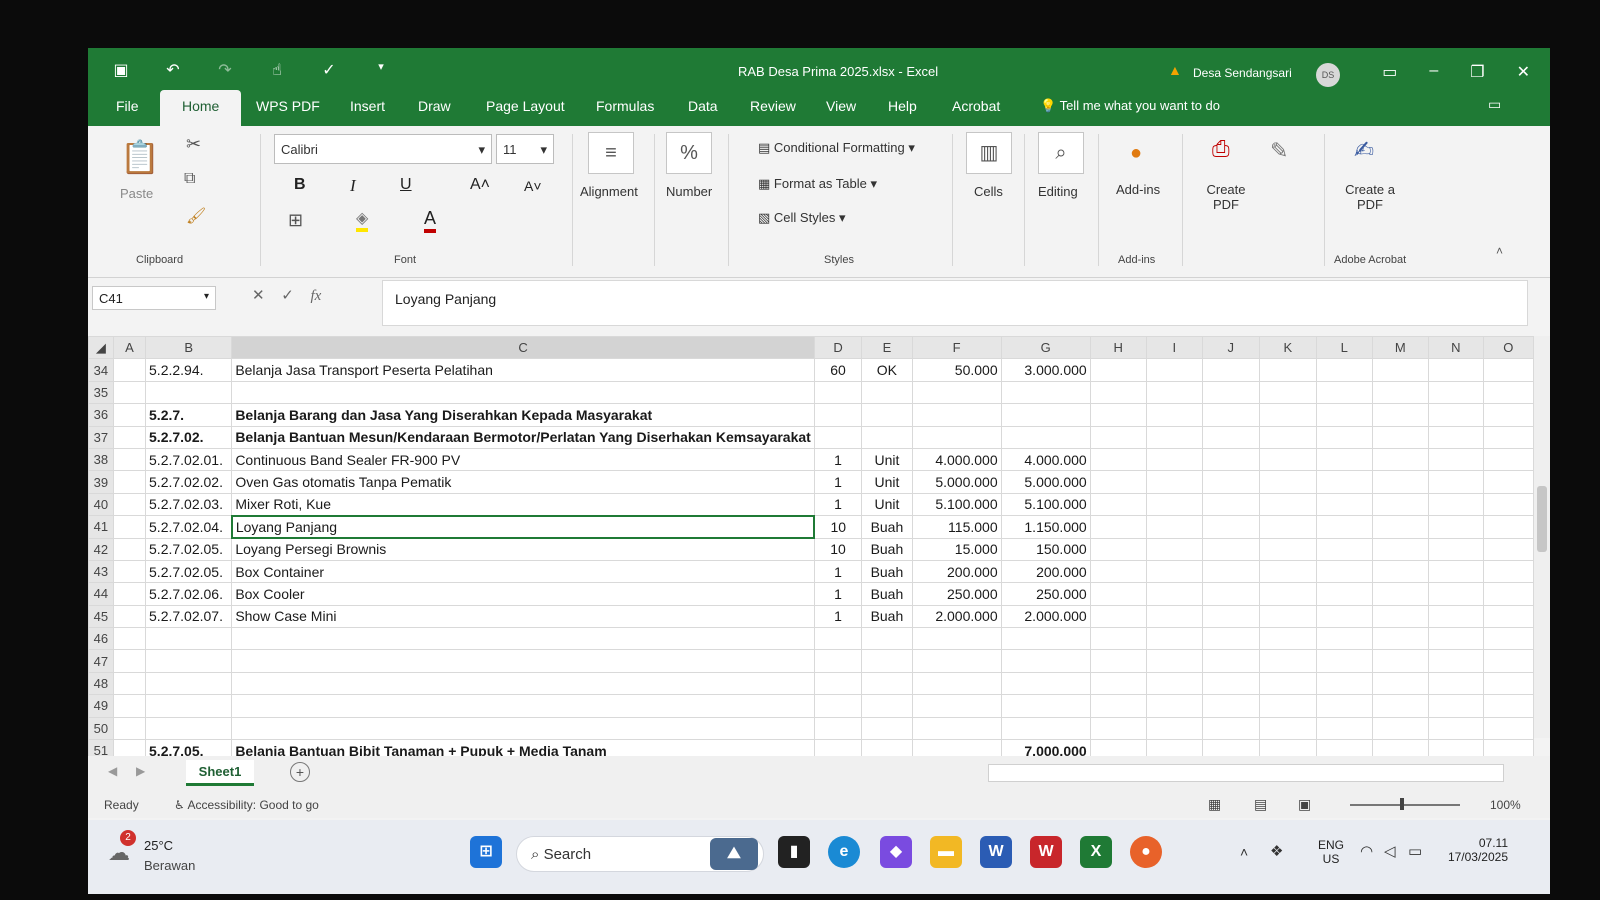 This screenshot has height=900, width=1600. Describe the element at coordinates (189, 392) in the screenshot. I see `cell-b` at that location.